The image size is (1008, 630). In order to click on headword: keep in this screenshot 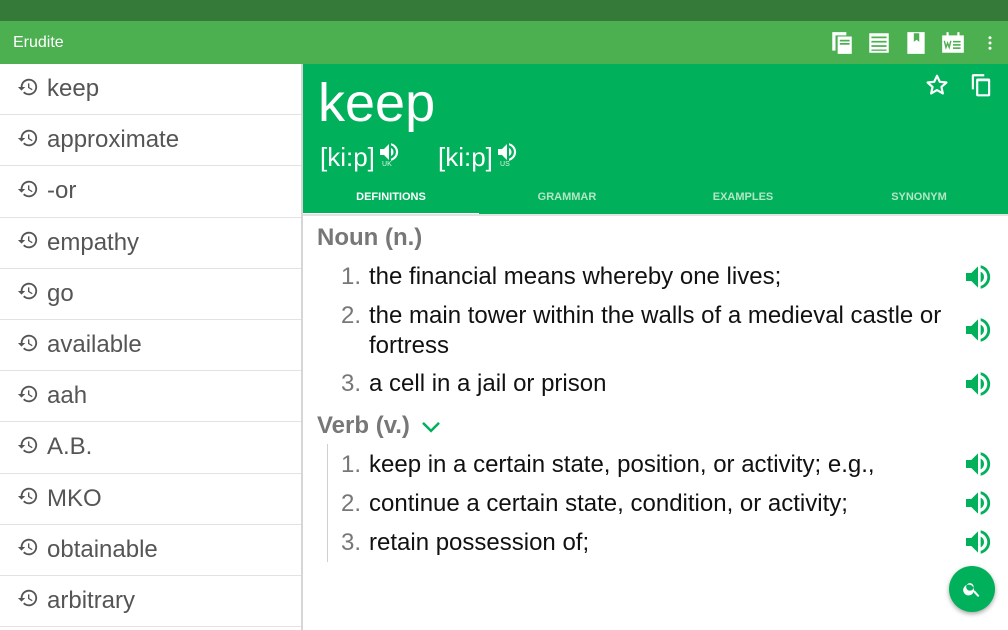, I will do `click(377, 103)`.